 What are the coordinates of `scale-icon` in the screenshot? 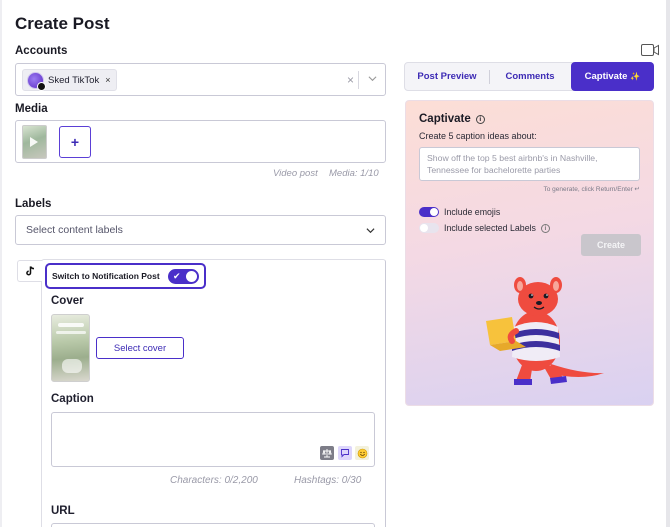 It's located at (327, 453).